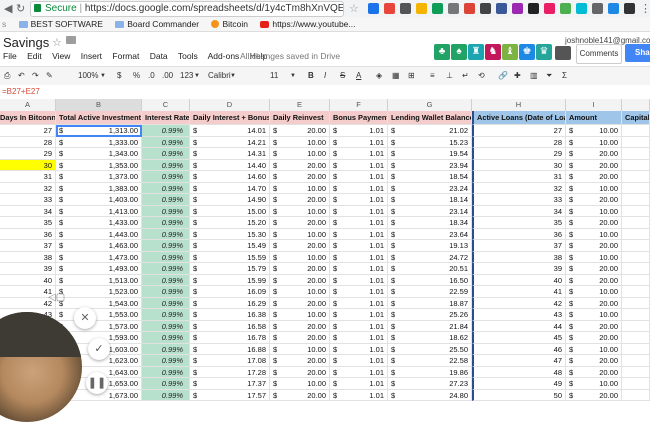 This screenshot has height=422, width=650. I want to click on header-cell: Daily Reinvest, so click(300, 118).